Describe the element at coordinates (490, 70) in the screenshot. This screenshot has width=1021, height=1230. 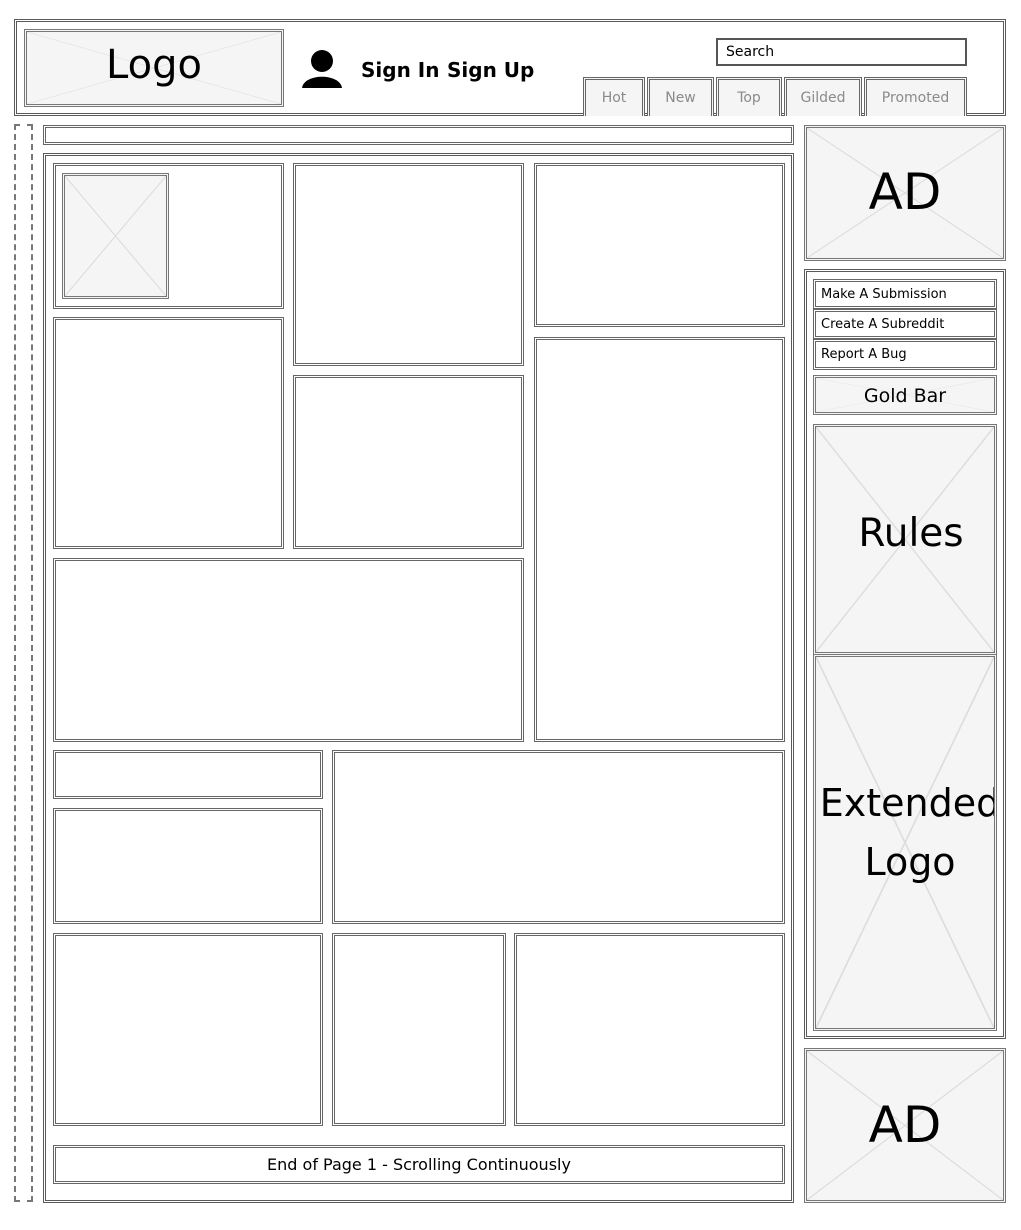
I see `sign-up-link: Sign Up` at that location.